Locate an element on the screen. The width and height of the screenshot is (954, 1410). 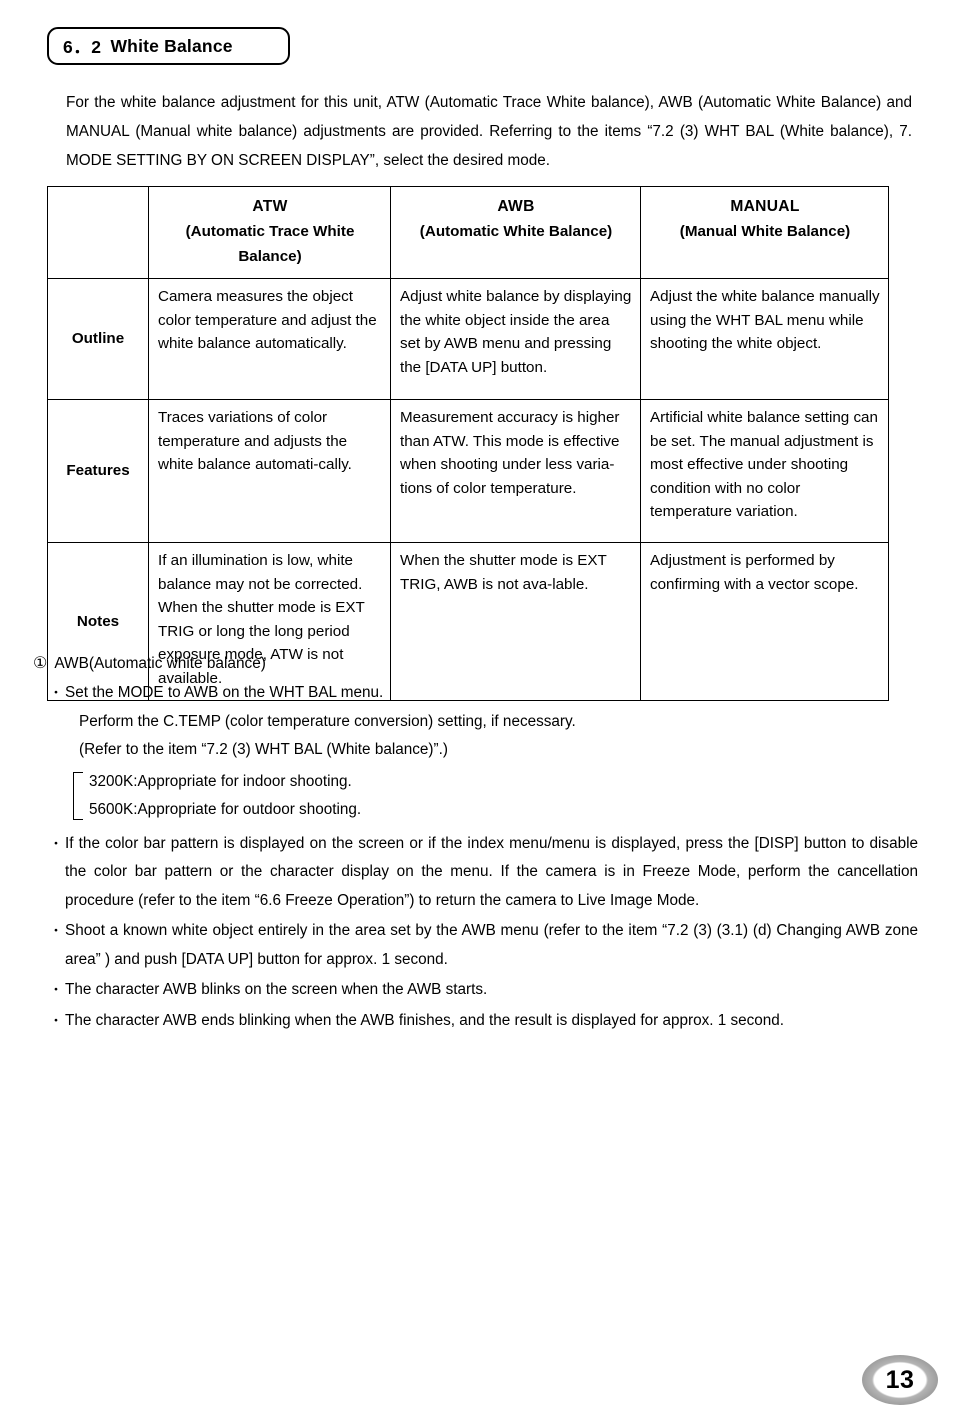
column-header-manual-main: MANUAL is located at coordinates (765, 206).